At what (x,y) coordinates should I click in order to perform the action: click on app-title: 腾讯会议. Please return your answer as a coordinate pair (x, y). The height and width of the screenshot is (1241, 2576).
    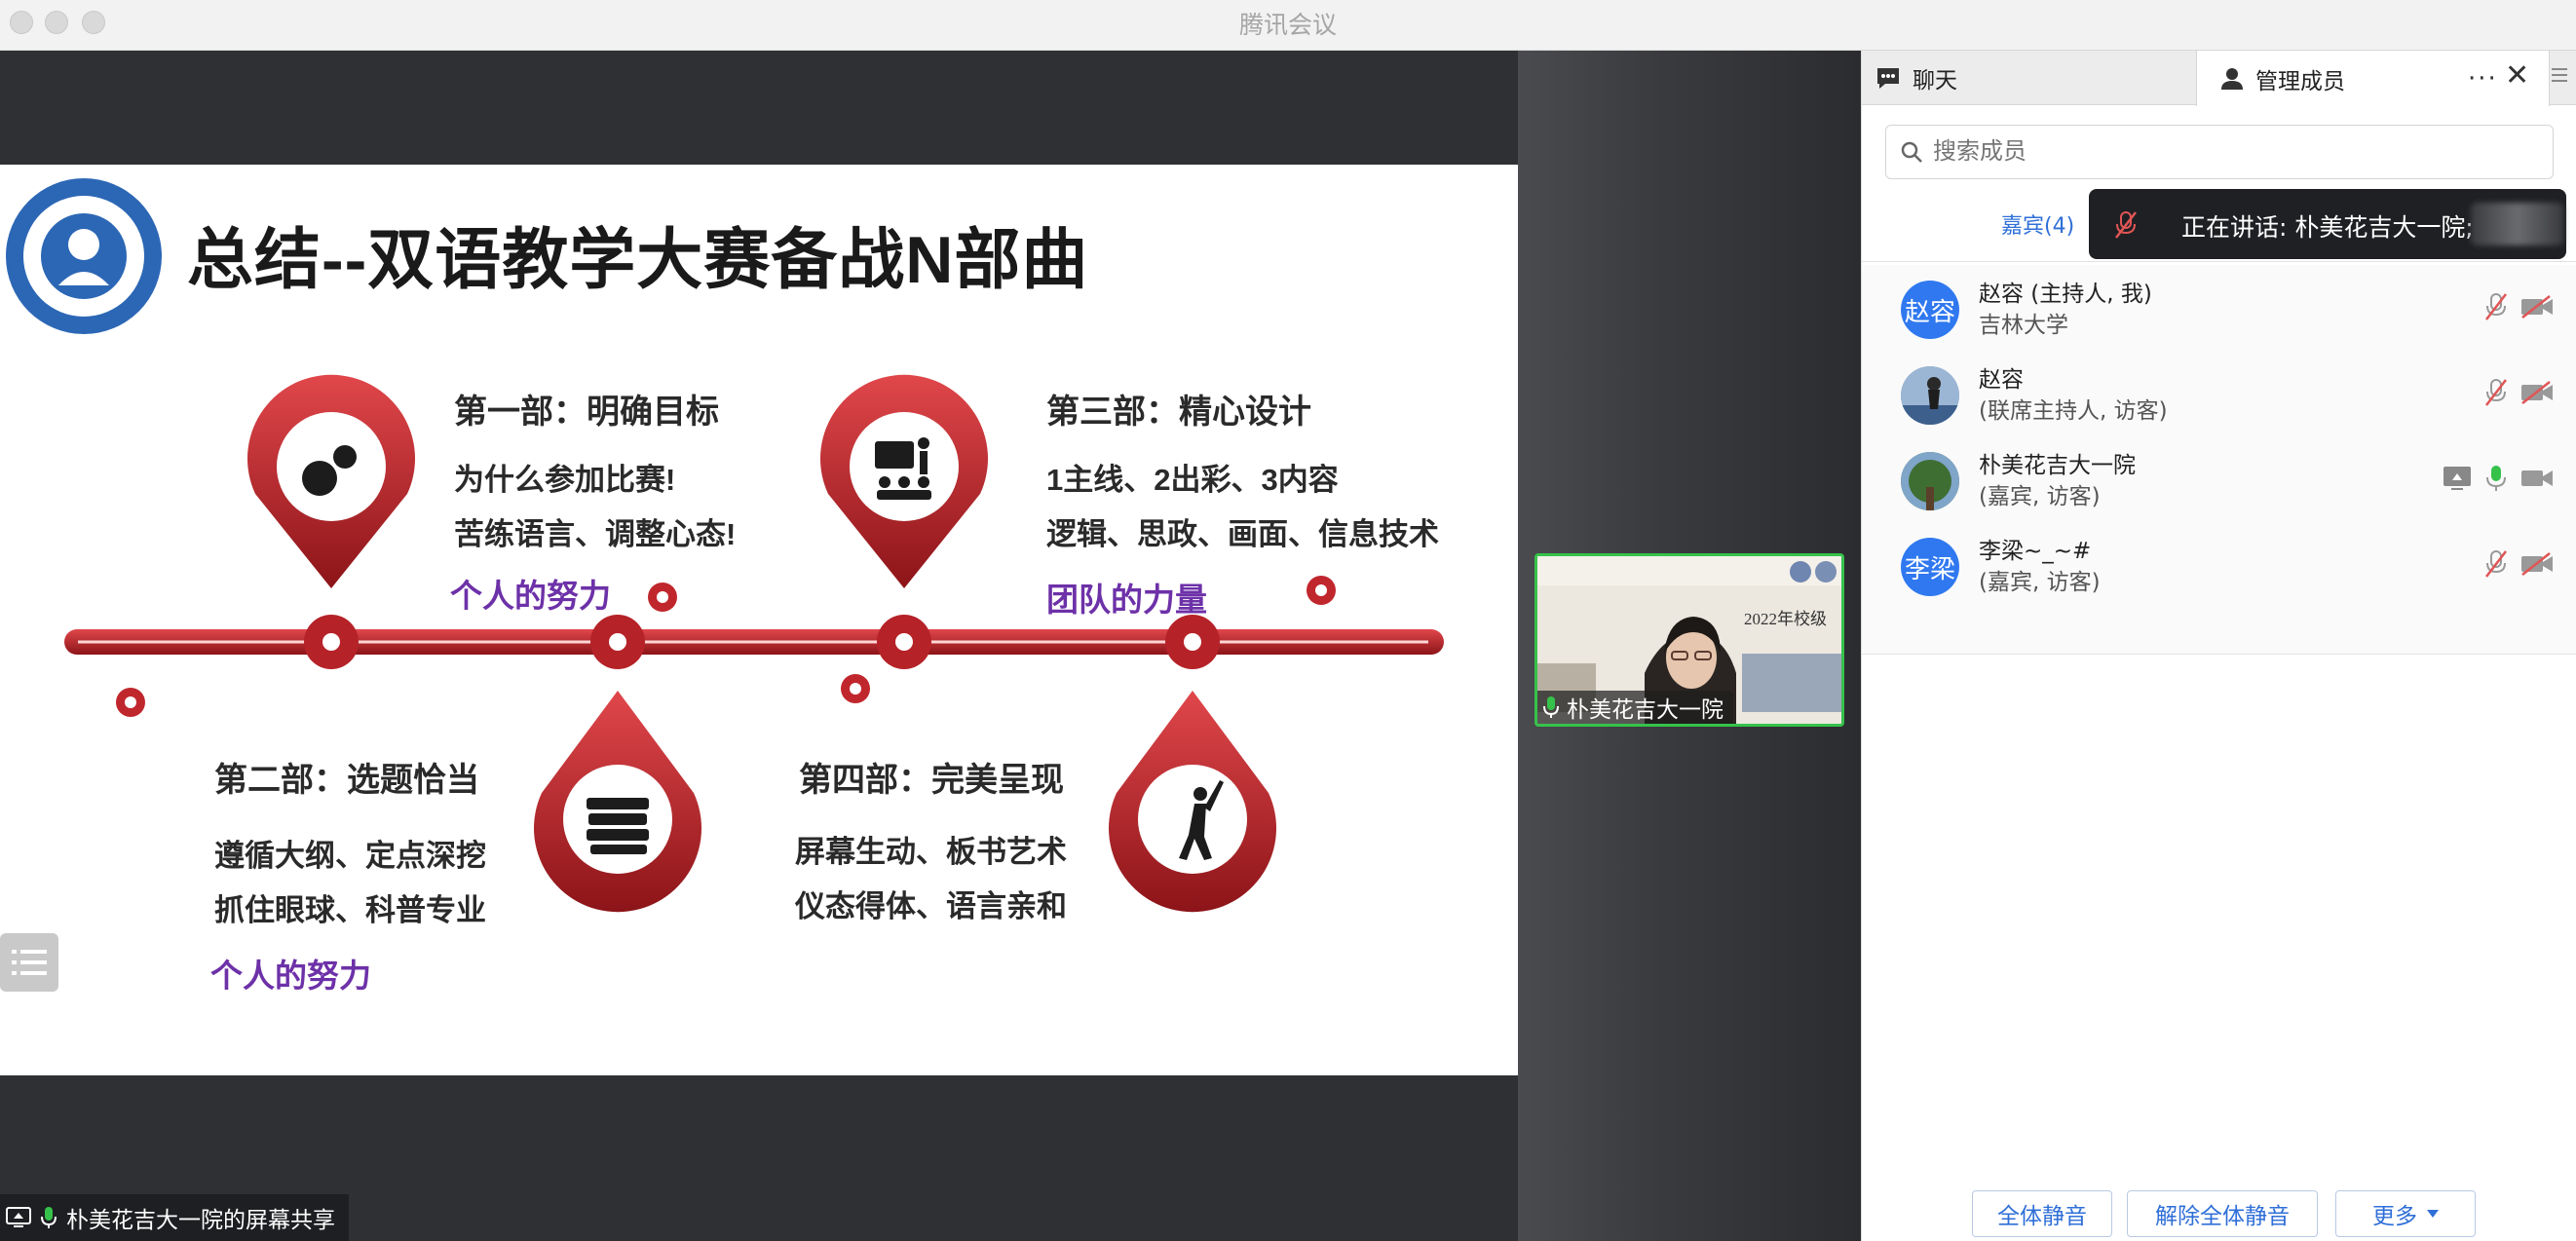
    Looking at the image, I should click on (1287, 25).